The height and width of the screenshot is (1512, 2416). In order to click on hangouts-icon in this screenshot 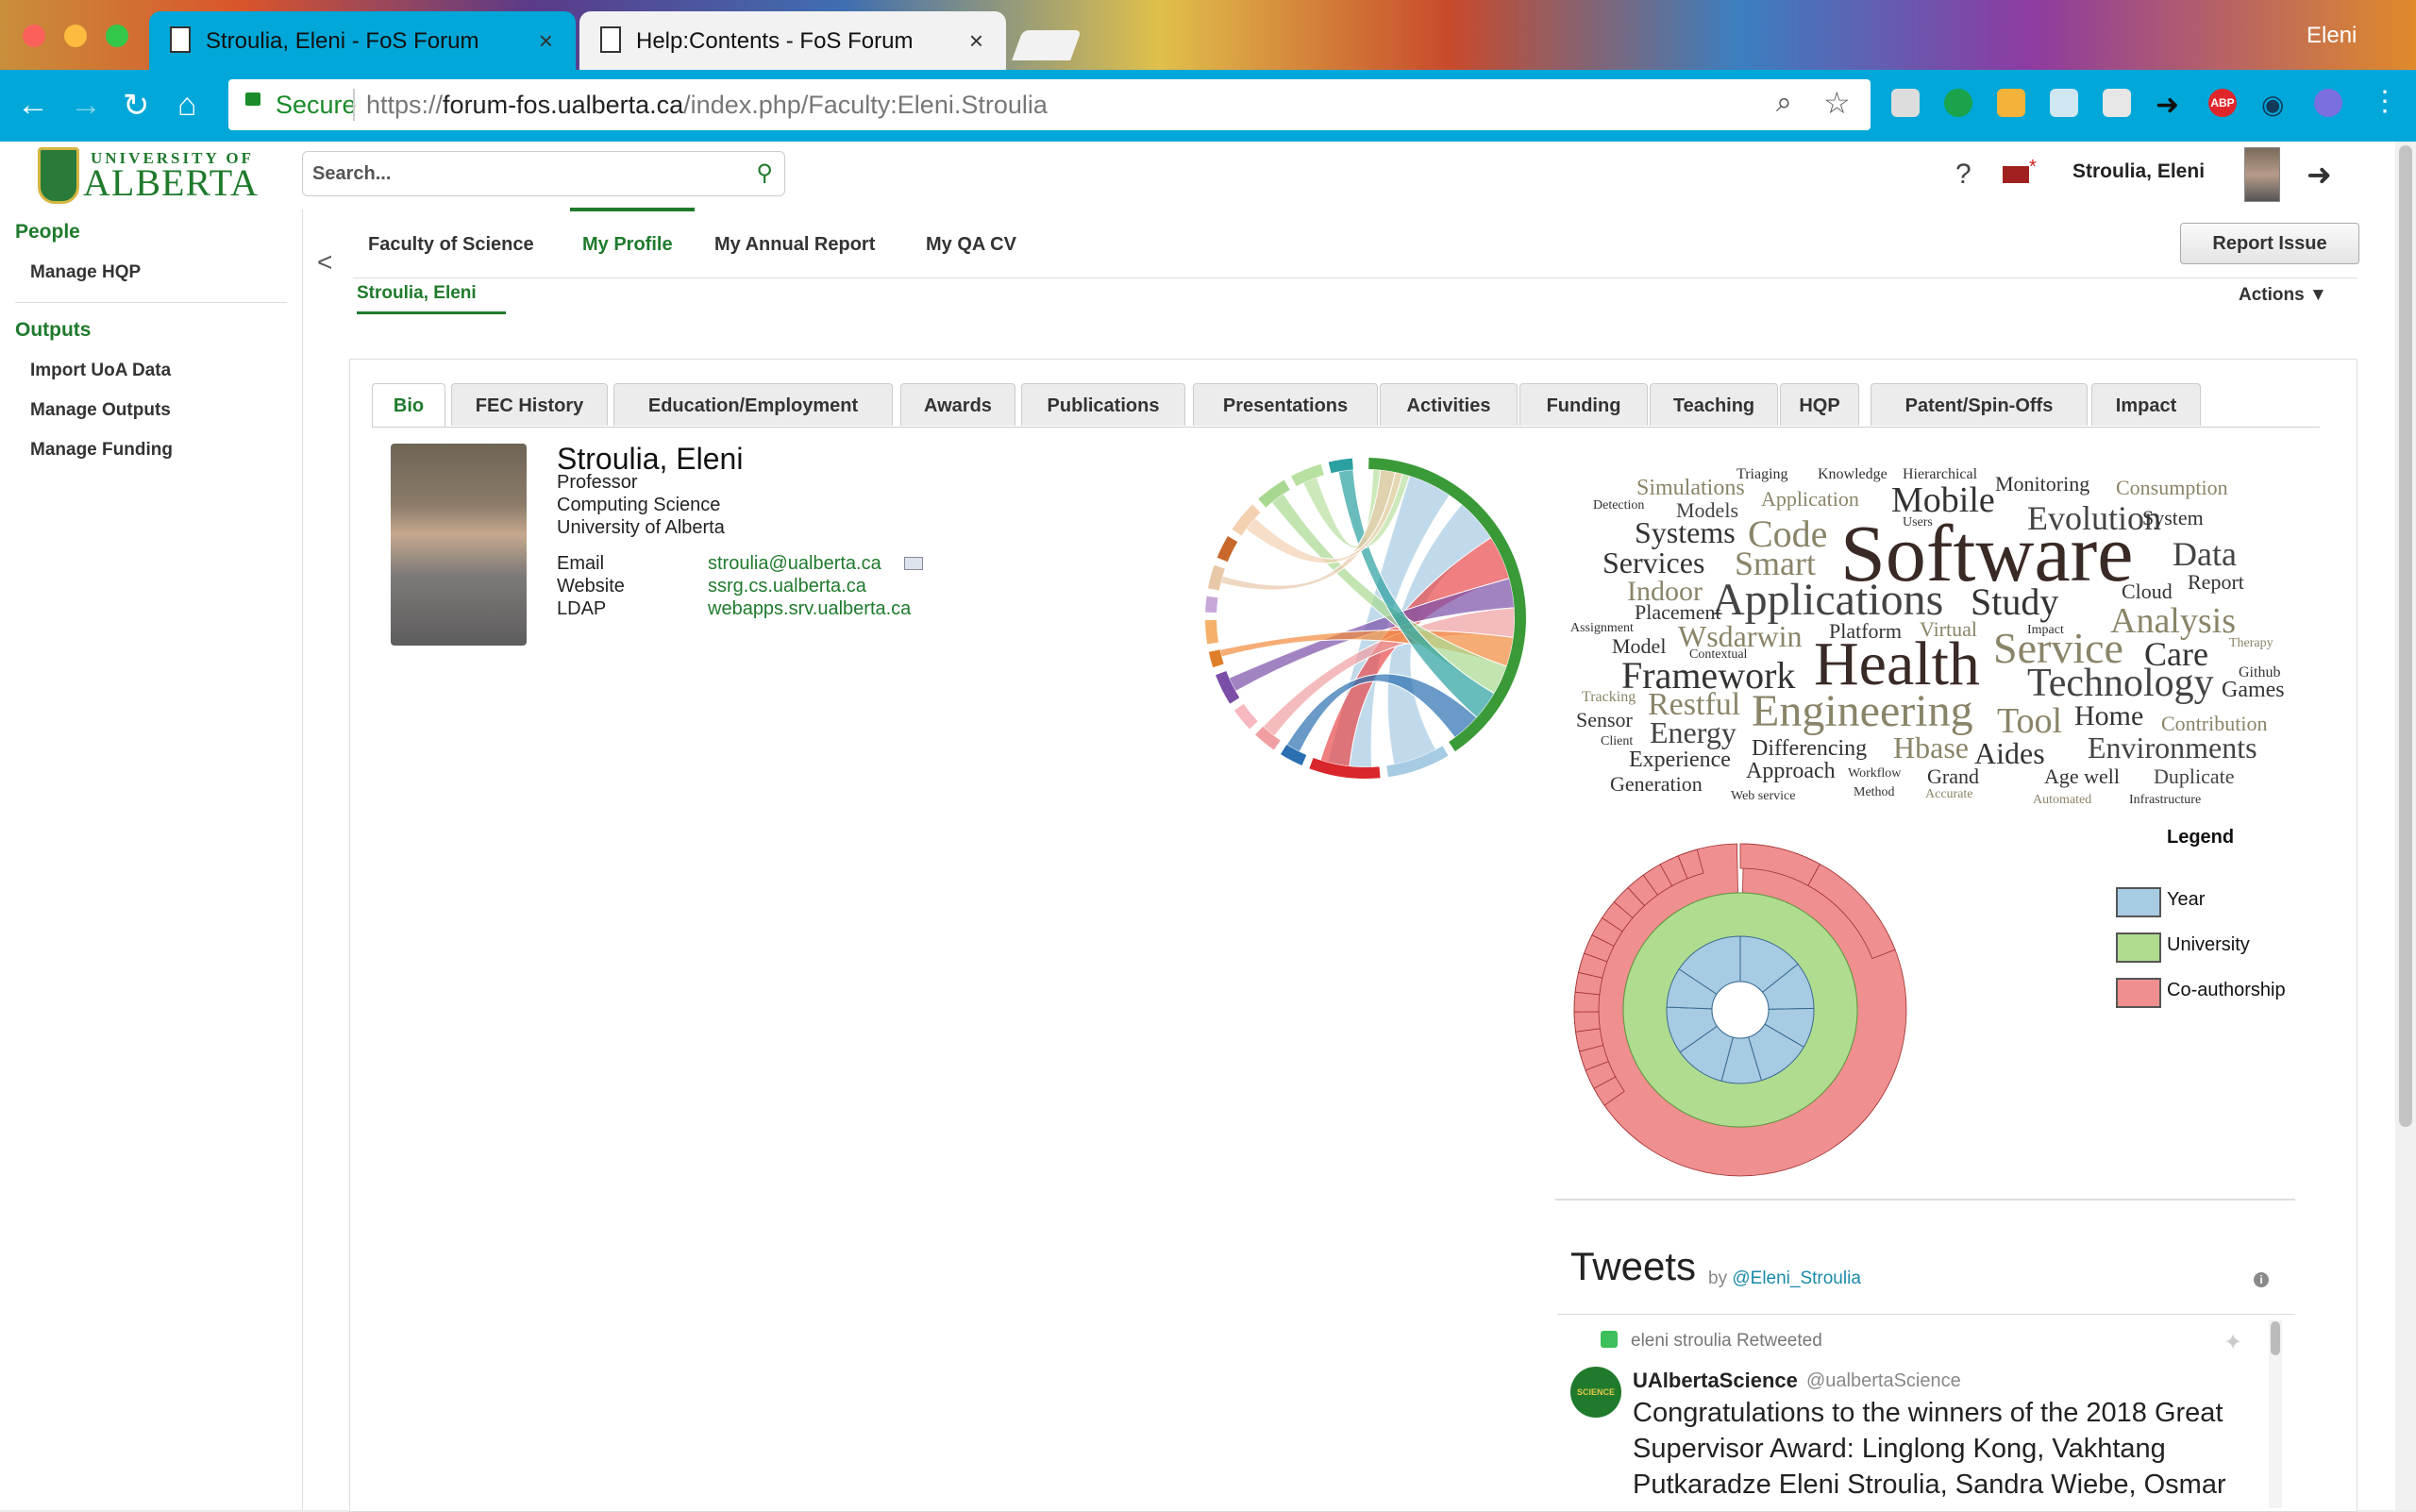, I will do `click(1958, 103)`.